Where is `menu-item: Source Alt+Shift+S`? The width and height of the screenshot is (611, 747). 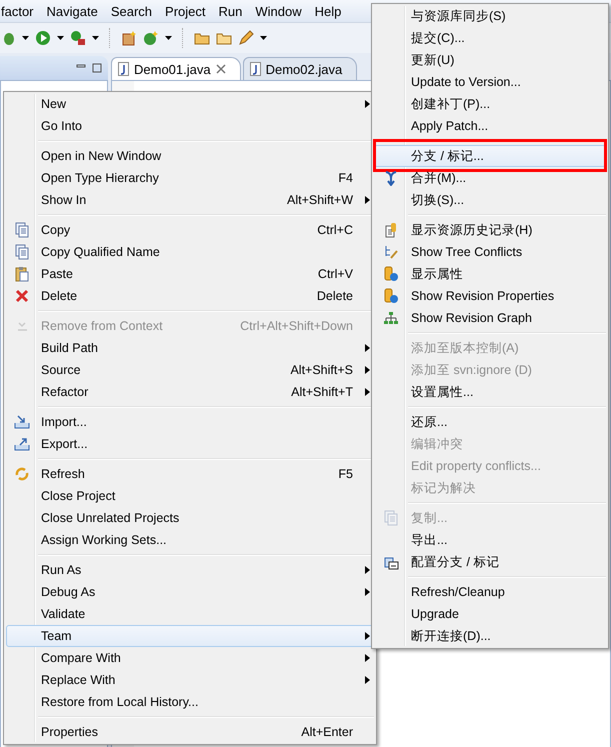 menu-item: Source Alt+Shift+S is located at coordinates (190, 370).